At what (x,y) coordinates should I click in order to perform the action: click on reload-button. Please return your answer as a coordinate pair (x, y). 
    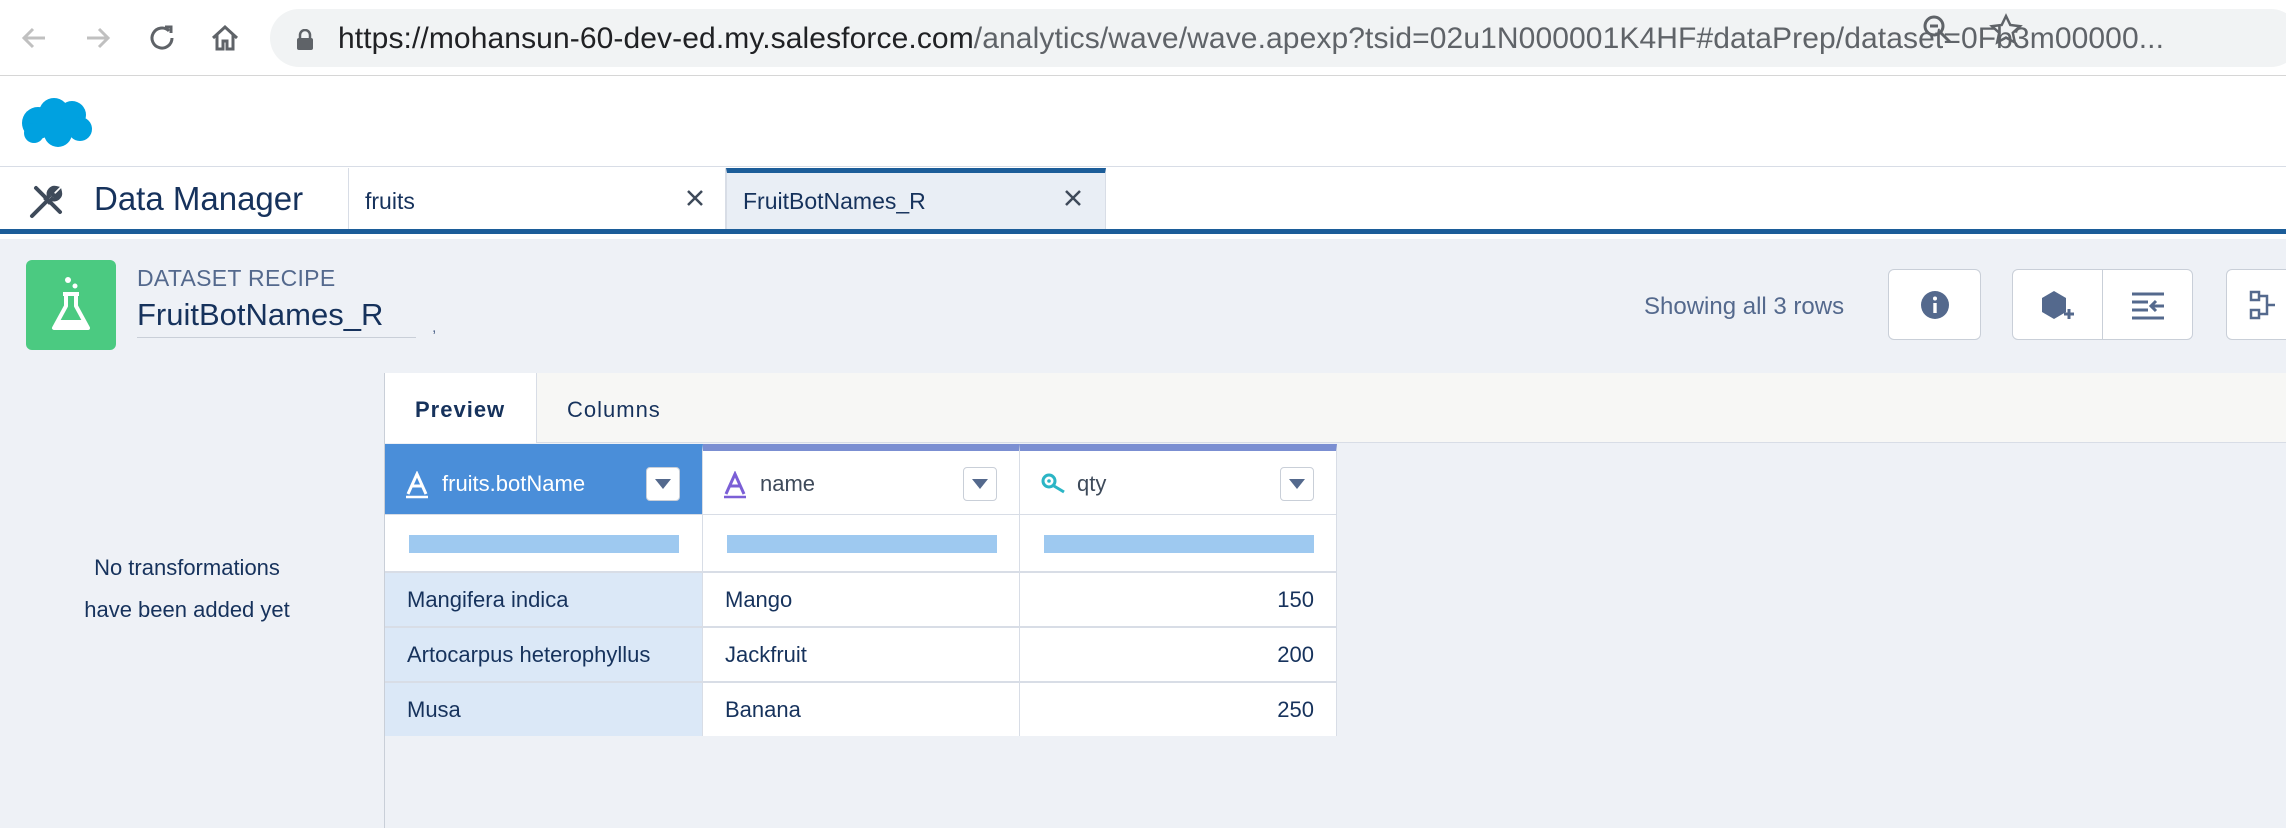
    Looking at the image, I should click on (162, 38).